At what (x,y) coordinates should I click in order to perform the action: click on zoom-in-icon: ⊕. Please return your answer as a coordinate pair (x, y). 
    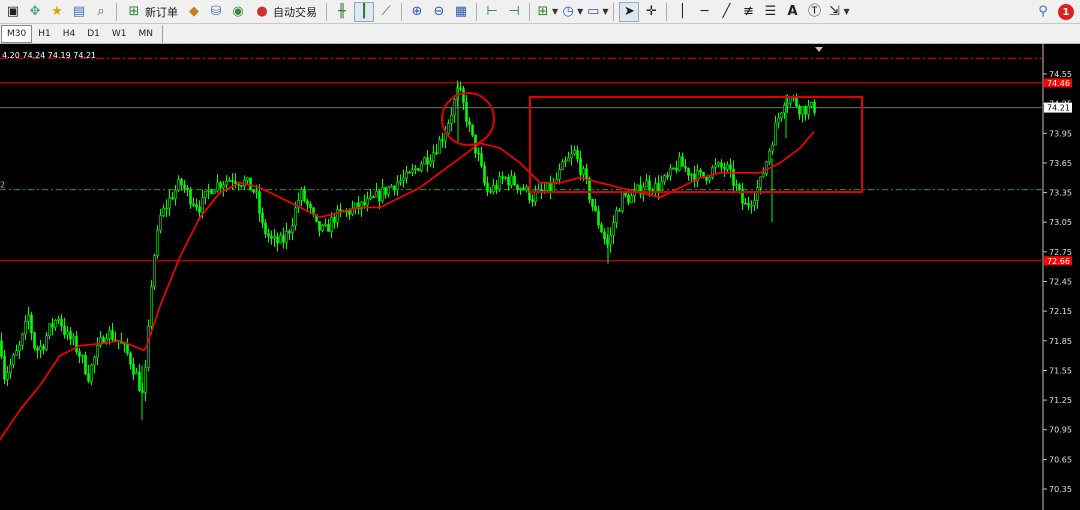
    Looking at the image, I should click on (417, 11).